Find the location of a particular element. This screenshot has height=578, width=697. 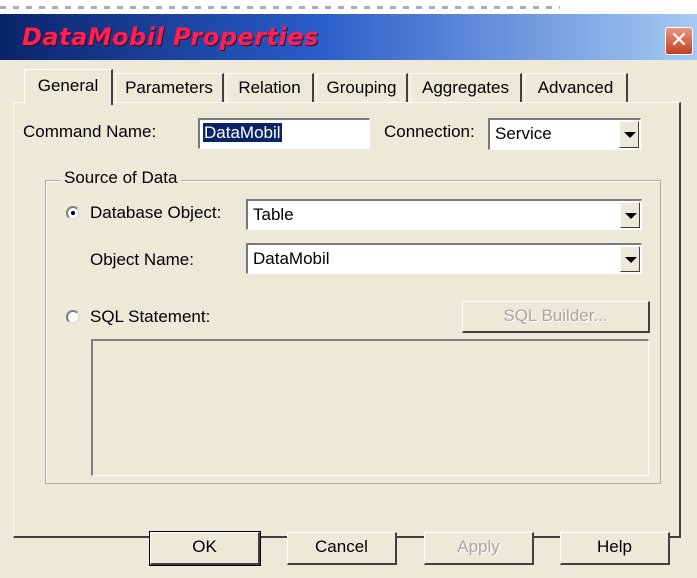

connection-value: Service is located at coordinates (523, 133).